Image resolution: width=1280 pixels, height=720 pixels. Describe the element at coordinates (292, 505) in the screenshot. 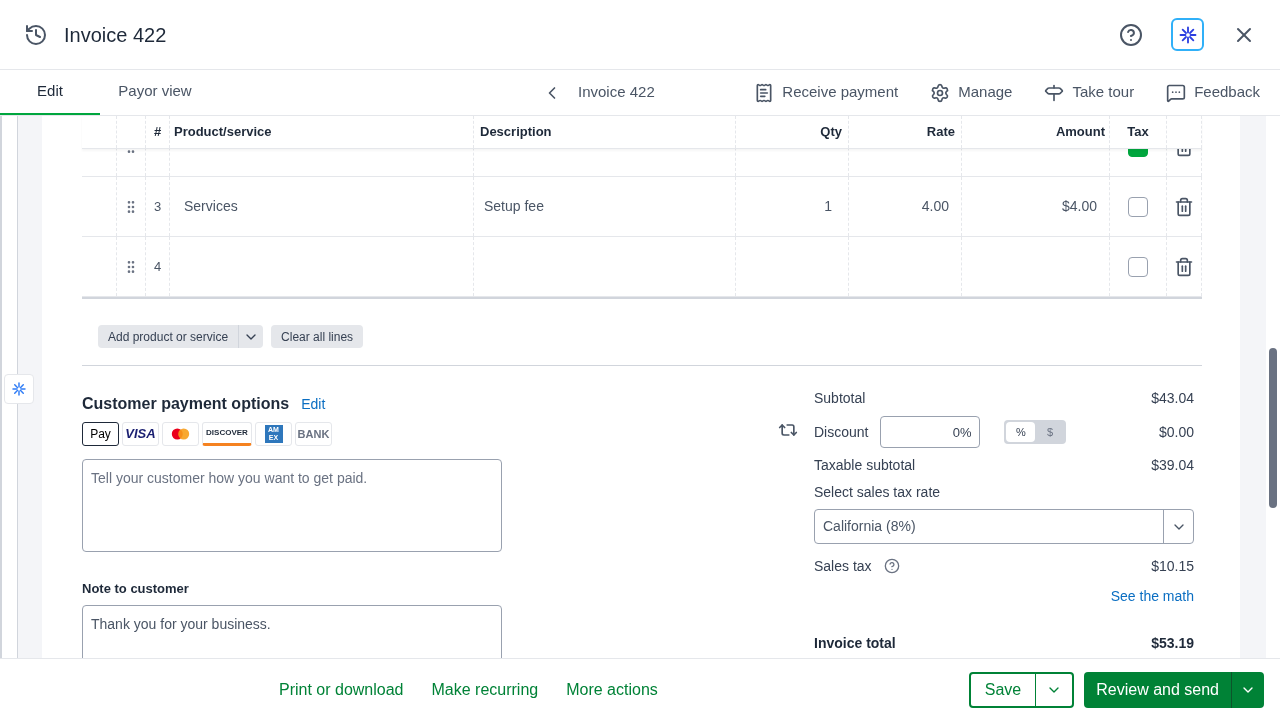

I see `payment-instructions-field: Tell your customer how you want to get paid.` at that location.